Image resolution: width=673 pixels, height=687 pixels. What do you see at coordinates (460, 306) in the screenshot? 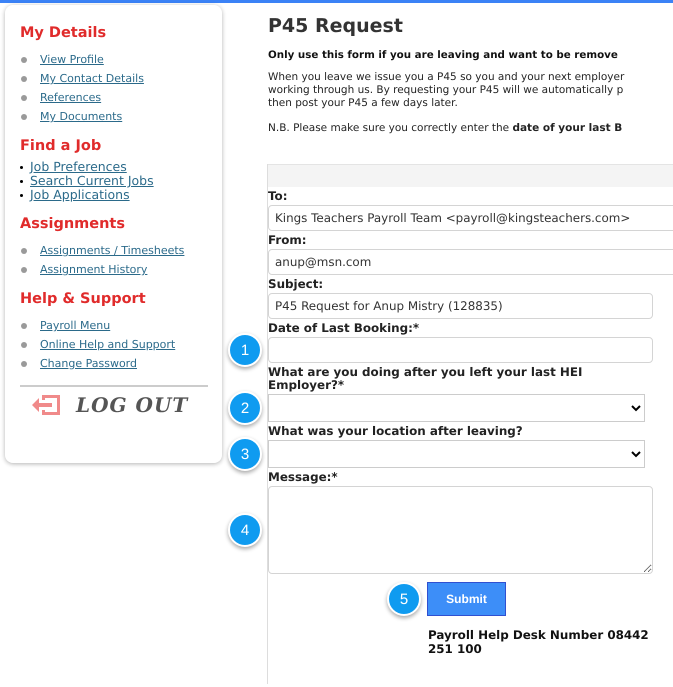
I see `text-field: P45 Request for Anup Mistry (128835)` at bounding box center [460, 306].